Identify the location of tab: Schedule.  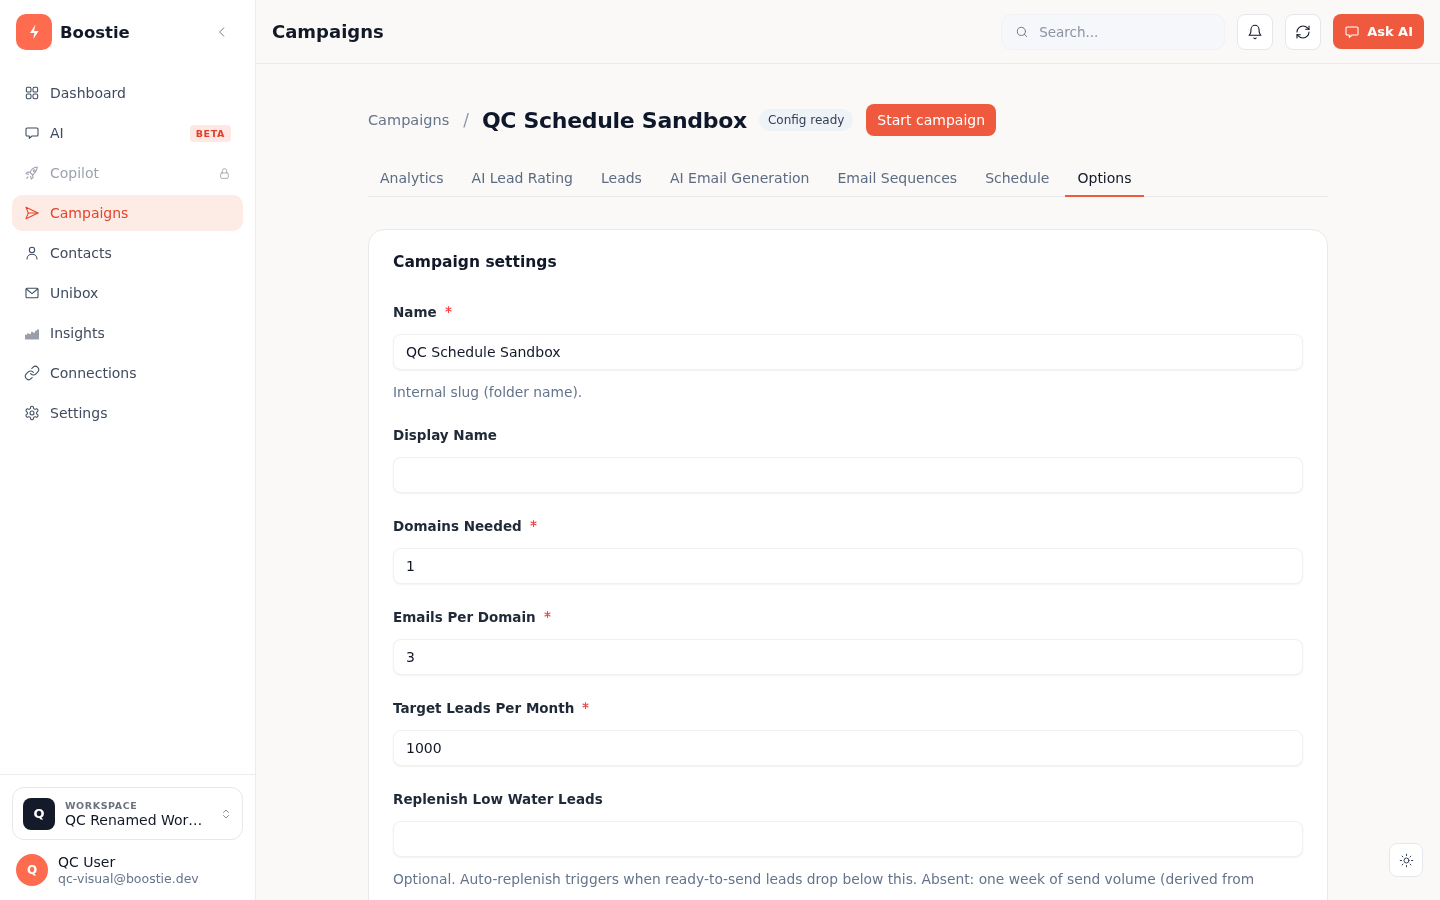
(1017, 178).